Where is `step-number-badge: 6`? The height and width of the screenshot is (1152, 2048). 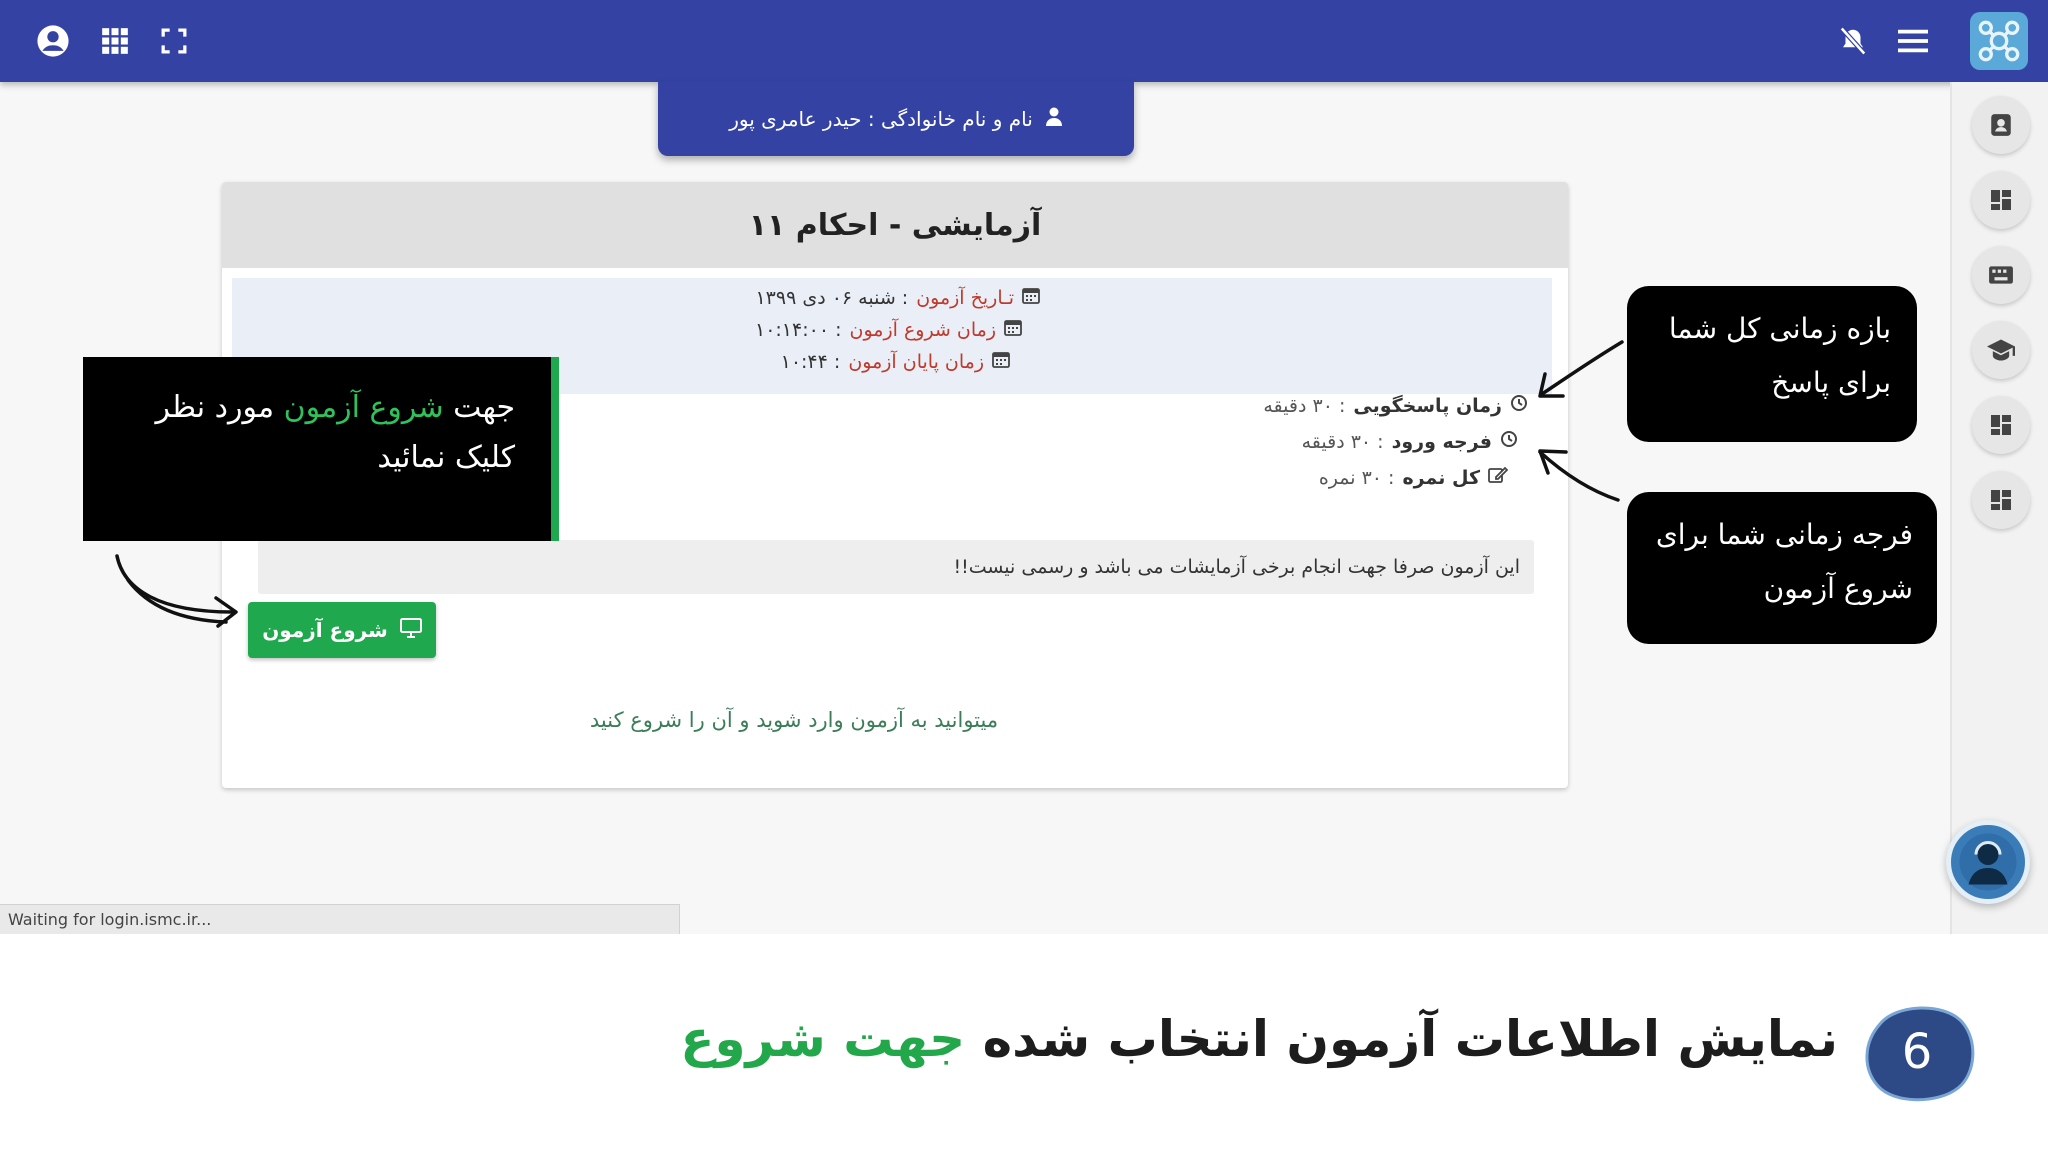
step-number-badge: 6 is located at coordinates (1920, 1054).